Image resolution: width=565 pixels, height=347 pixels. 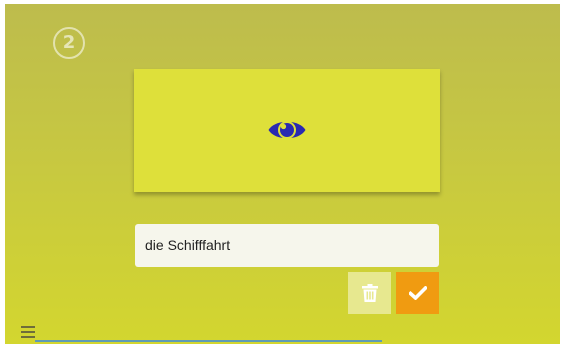 I want to click on delete-button, so click(x=369, y=293).